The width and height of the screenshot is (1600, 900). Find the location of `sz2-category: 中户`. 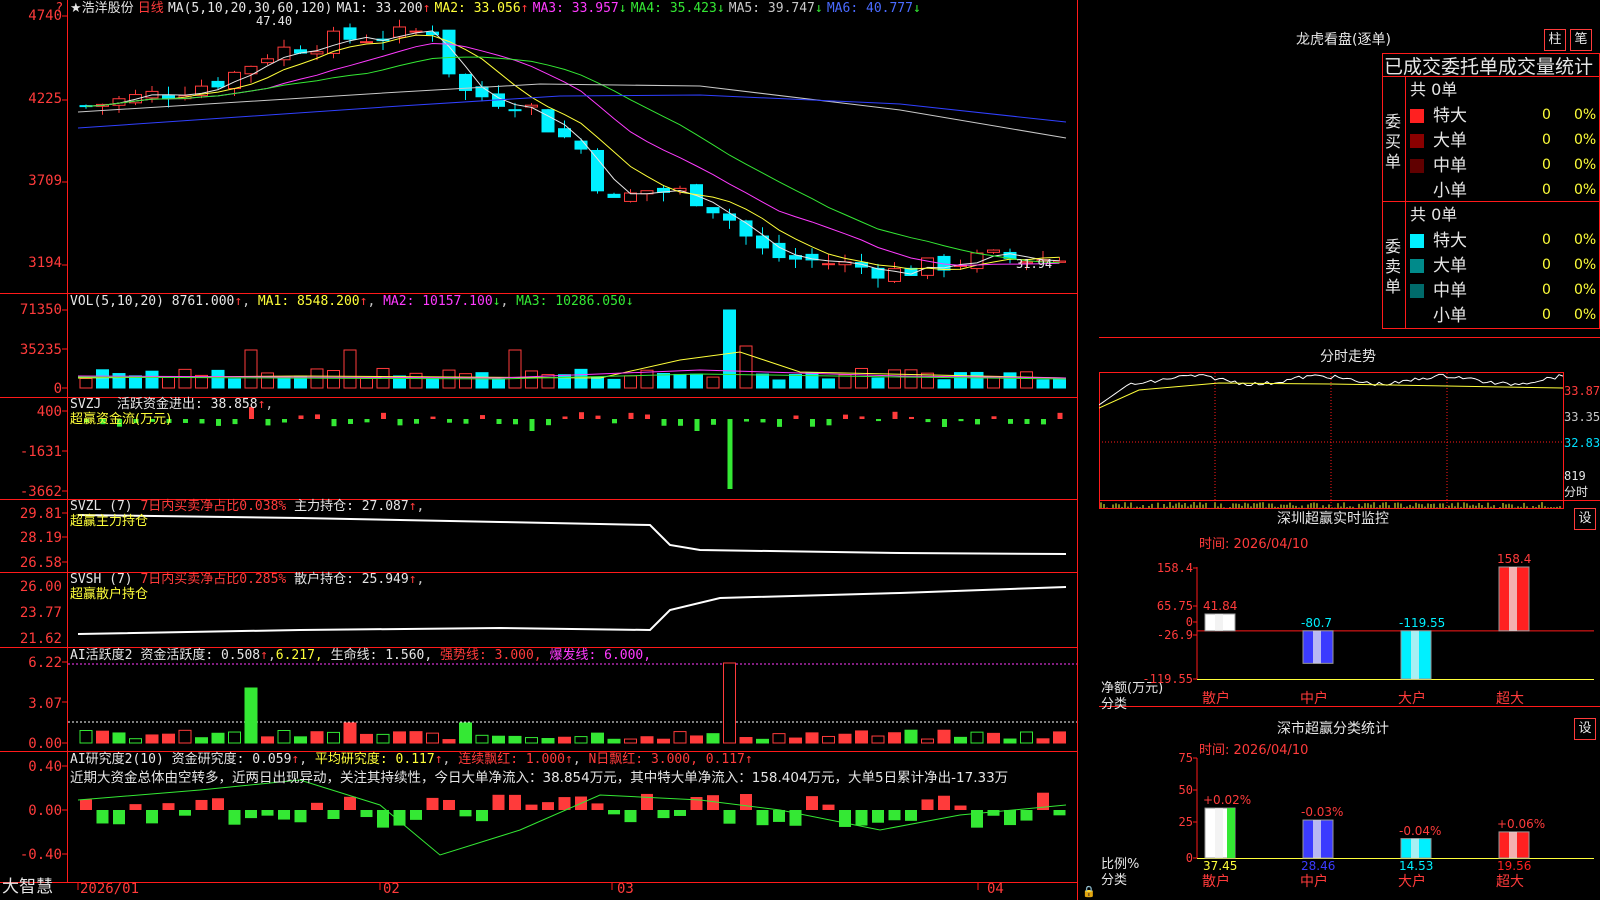

sz2-category: 中户 is located at coordinates (1314, 882).